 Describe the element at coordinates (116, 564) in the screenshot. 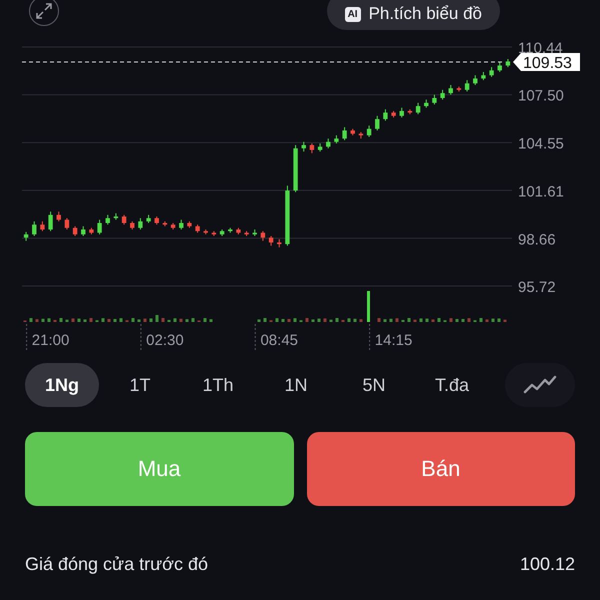

I see `previous-close-label: Giá đóng cửa trước đó` at that location.